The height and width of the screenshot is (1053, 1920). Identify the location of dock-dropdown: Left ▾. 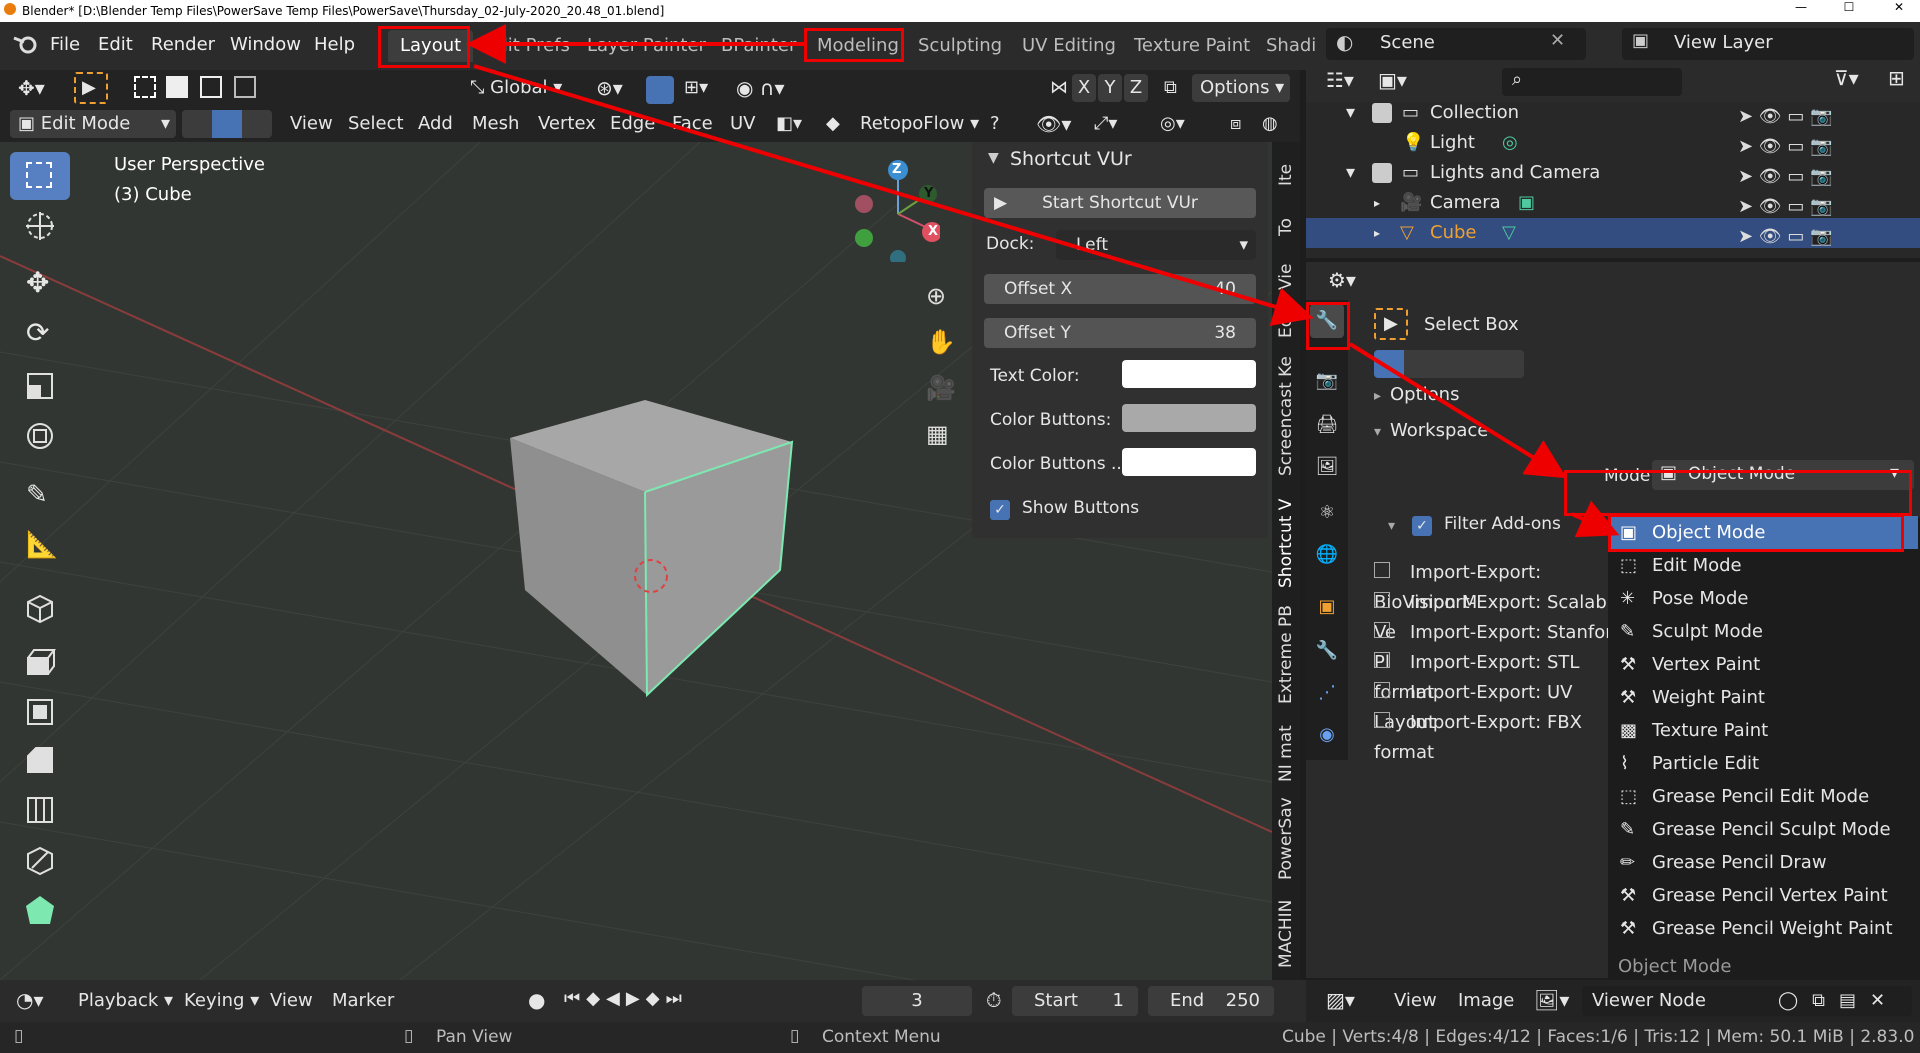
(1156, 245).